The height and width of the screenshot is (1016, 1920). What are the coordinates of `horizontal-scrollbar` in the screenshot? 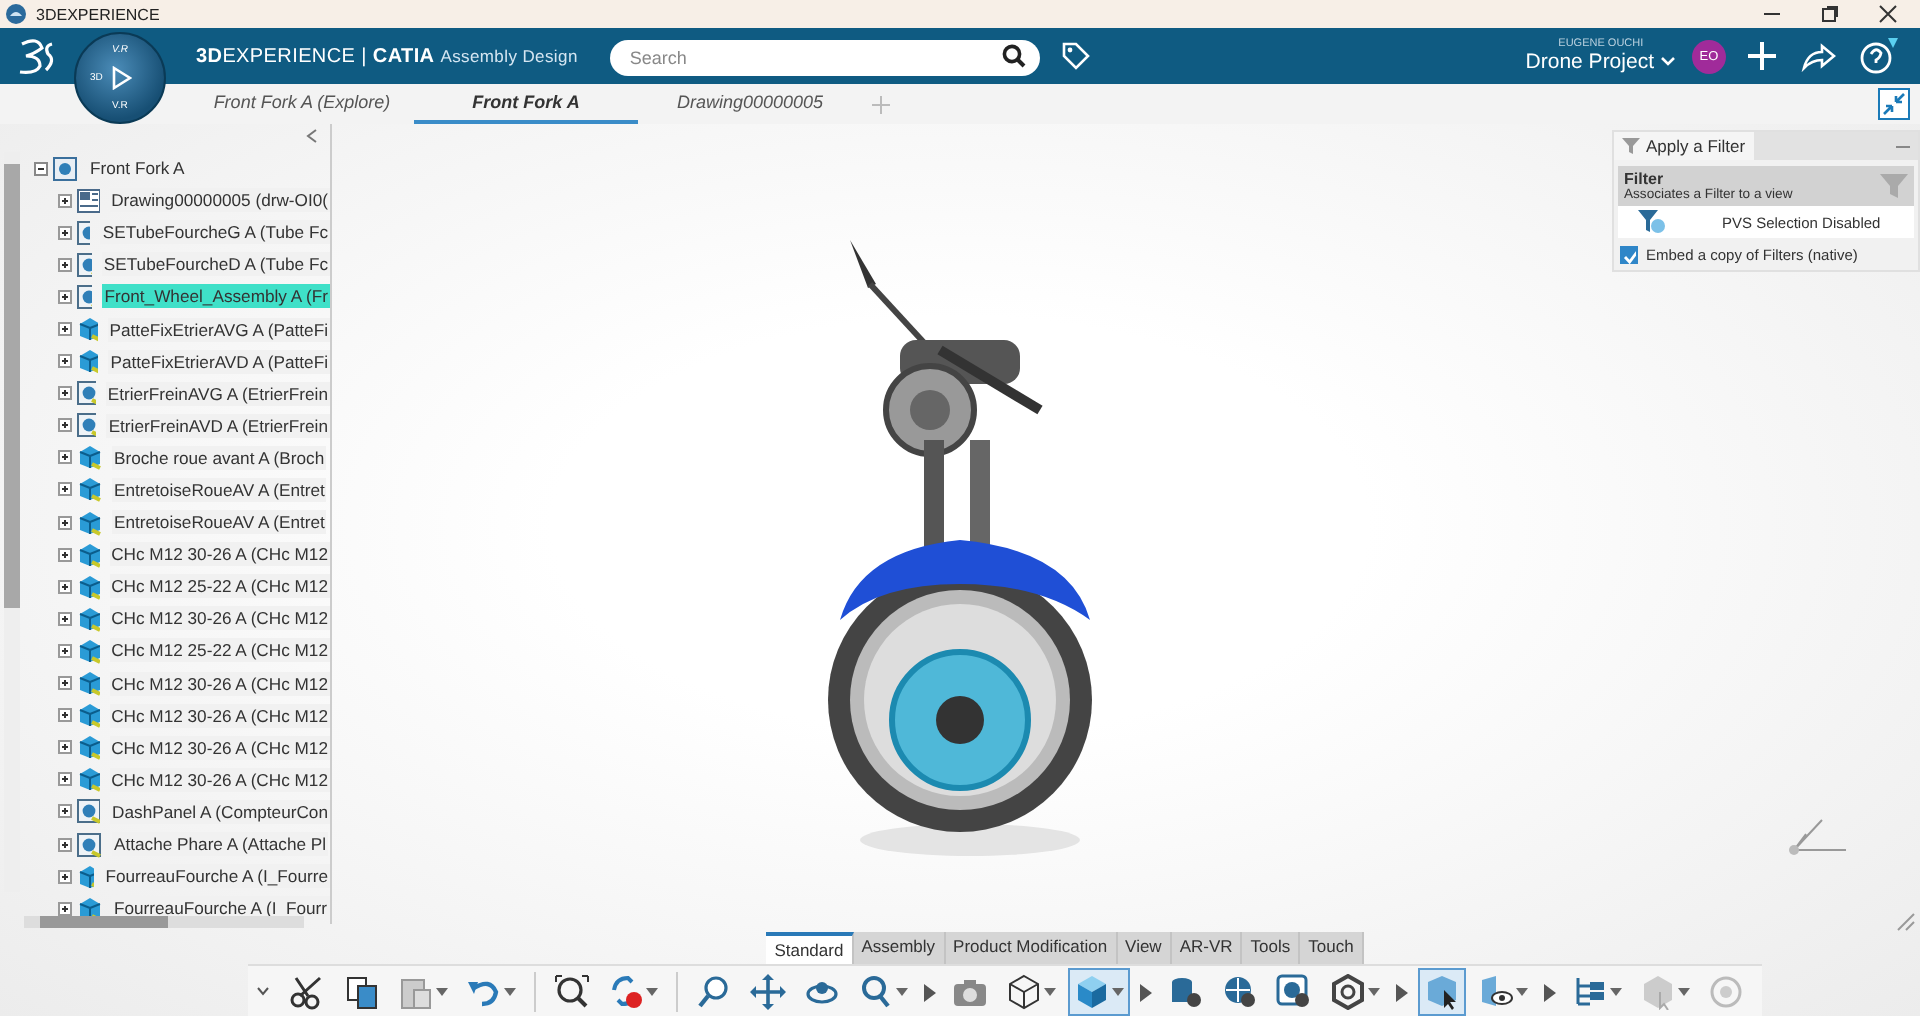 It's located at (164, 922).